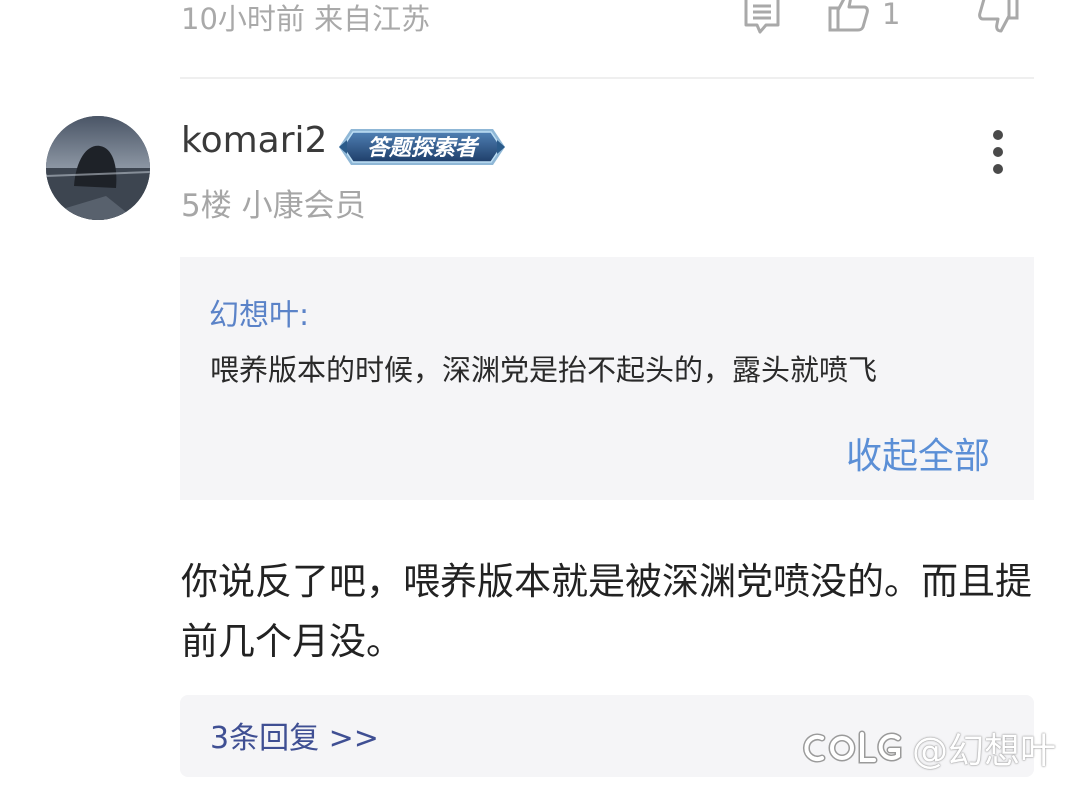 Image resolution: width=1080 pixels, height=791 pixels. I want to click on prev-comment-meta: 10小时前 来自江苏, so click(306, 19).